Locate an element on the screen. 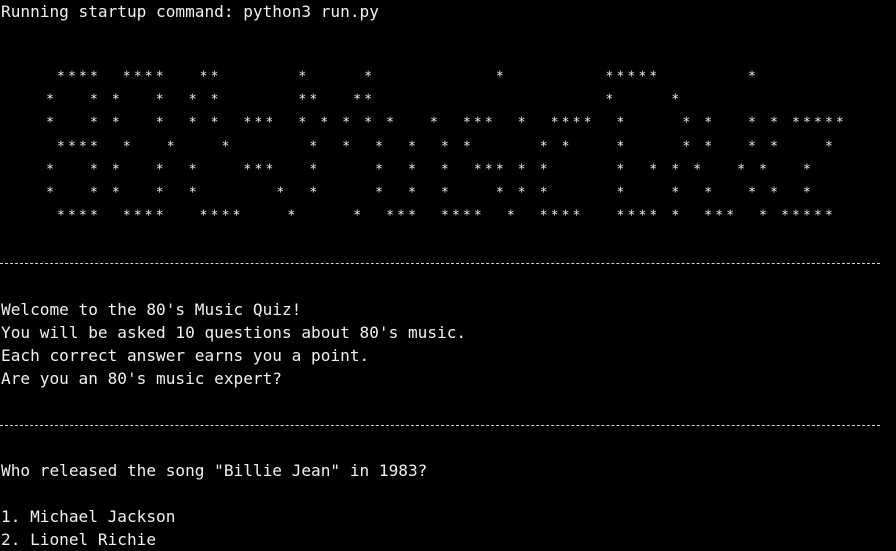  intro-line-expert: Are you an 80's music expert? is located at coordinates (141, 378).